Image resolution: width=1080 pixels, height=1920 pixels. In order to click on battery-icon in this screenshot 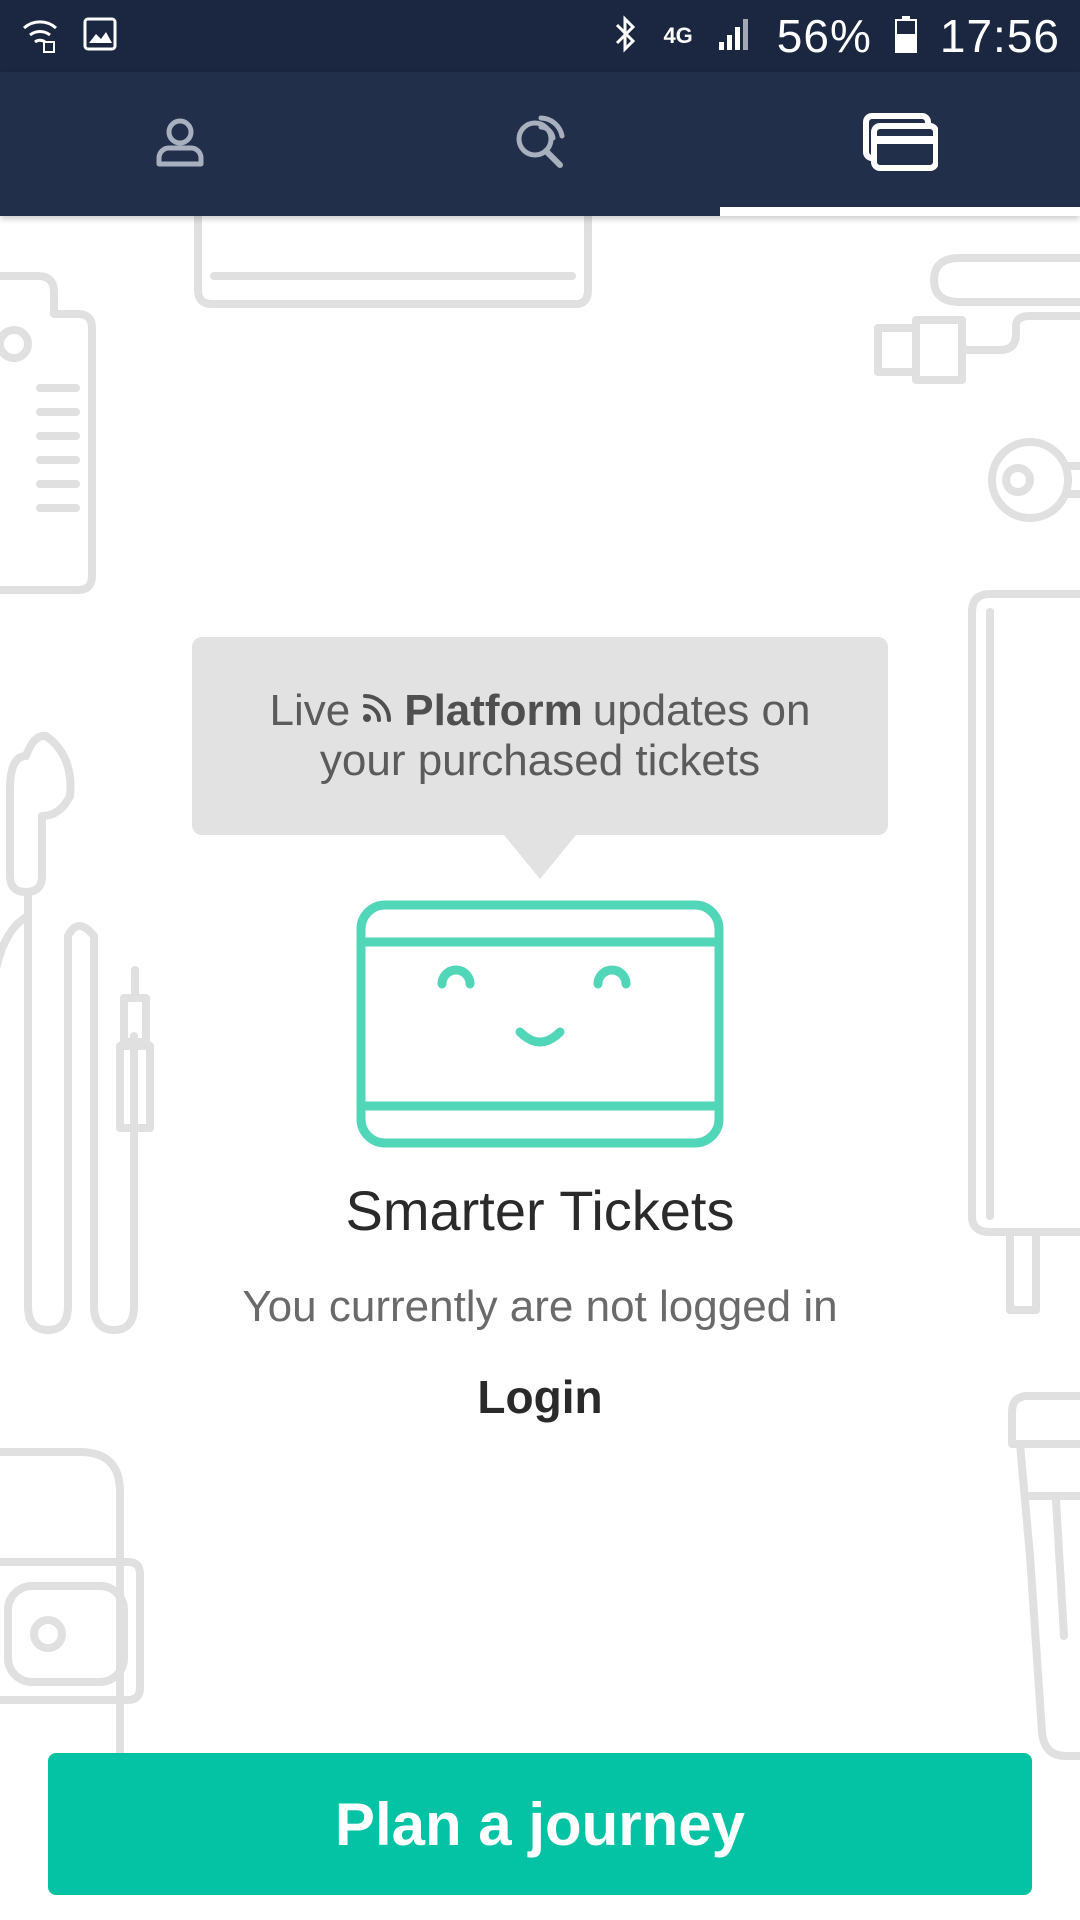, I will do `click(906, 36)`.